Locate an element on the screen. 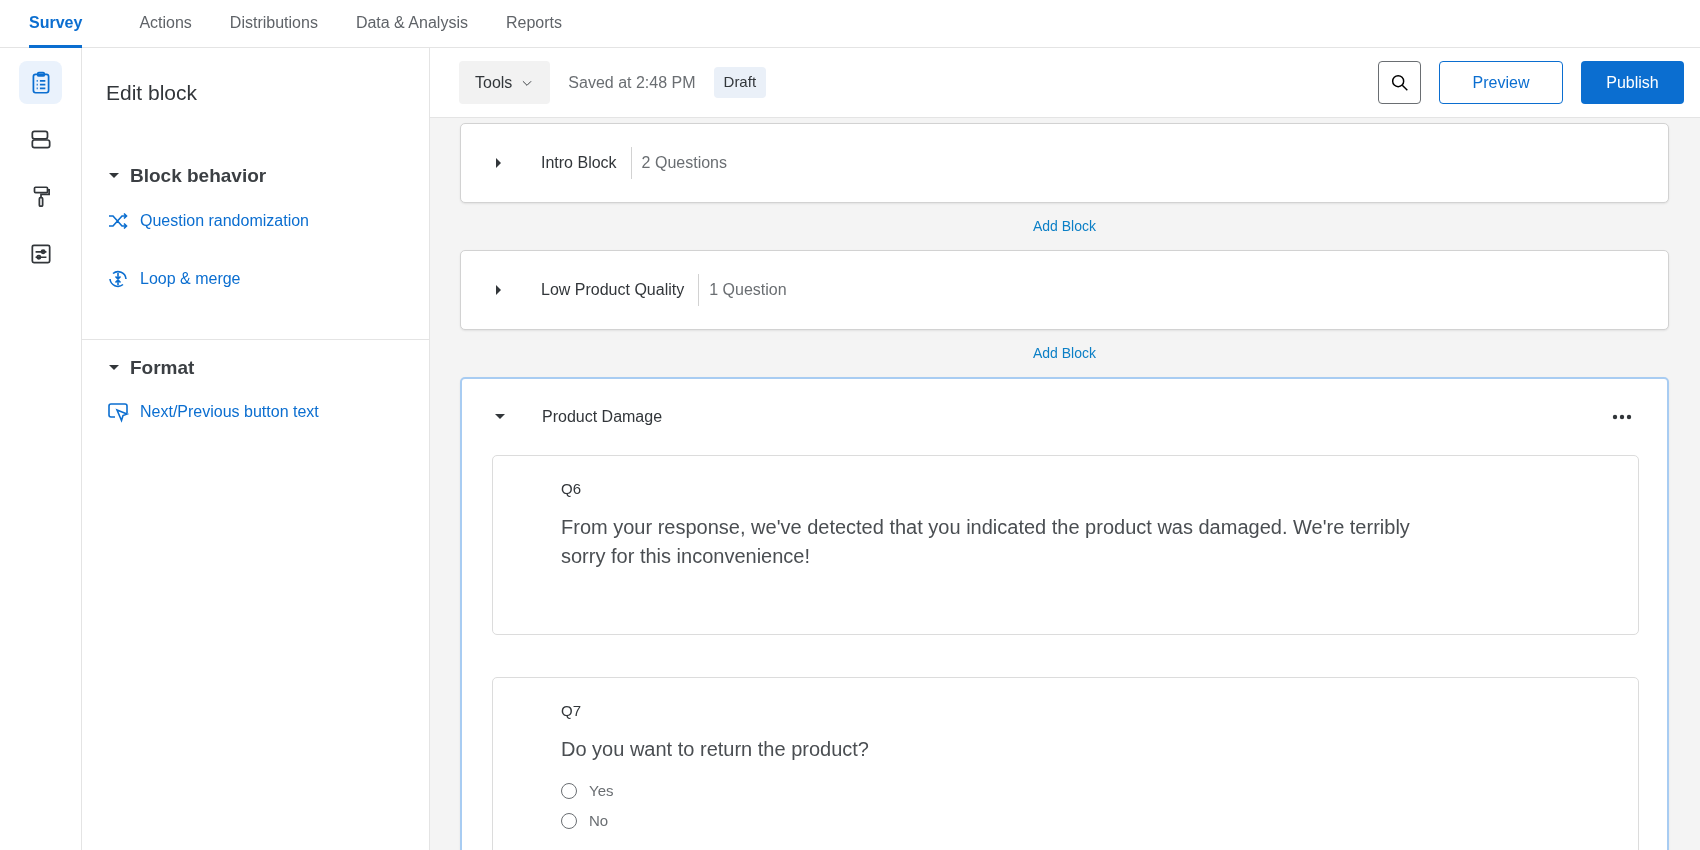 The image size is (1700, 850). clipboard-button is located at coordinates (40, 82).